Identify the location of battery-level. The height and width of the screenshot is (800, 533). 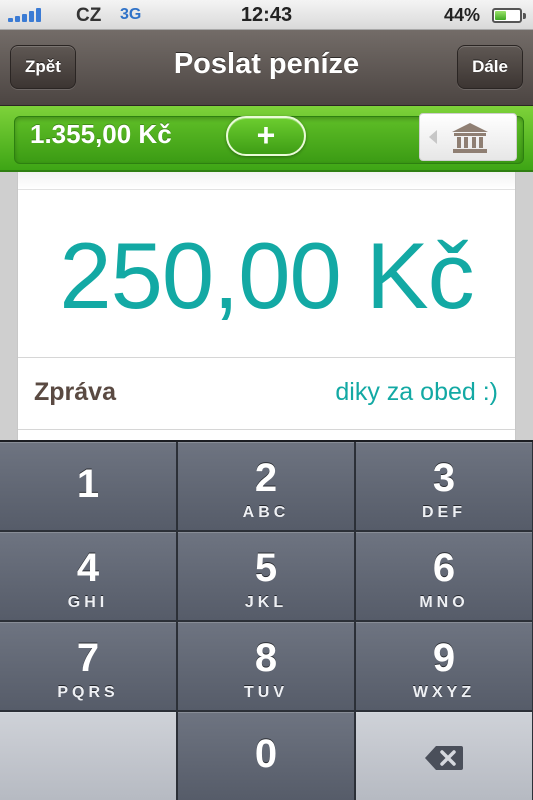
(500, 15).